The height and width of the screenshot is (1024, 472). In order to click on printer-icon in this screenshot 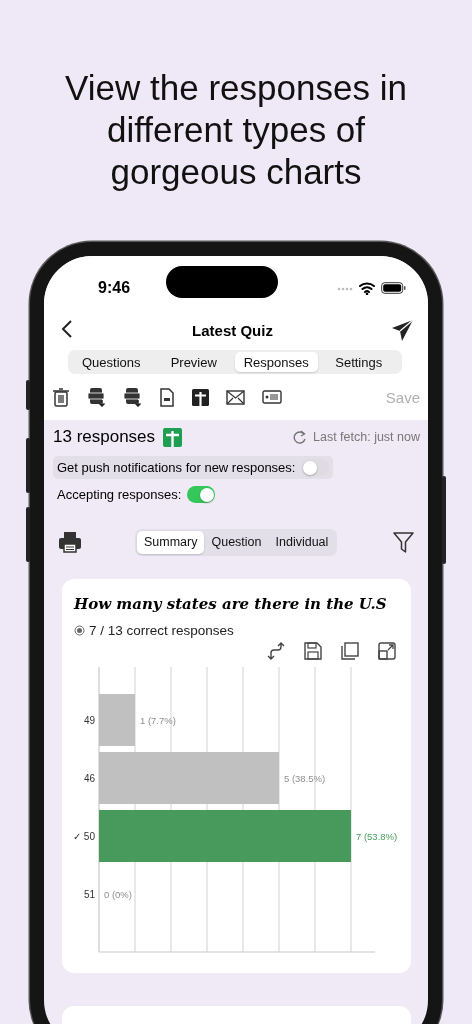, I will do `click(70, 542)`.